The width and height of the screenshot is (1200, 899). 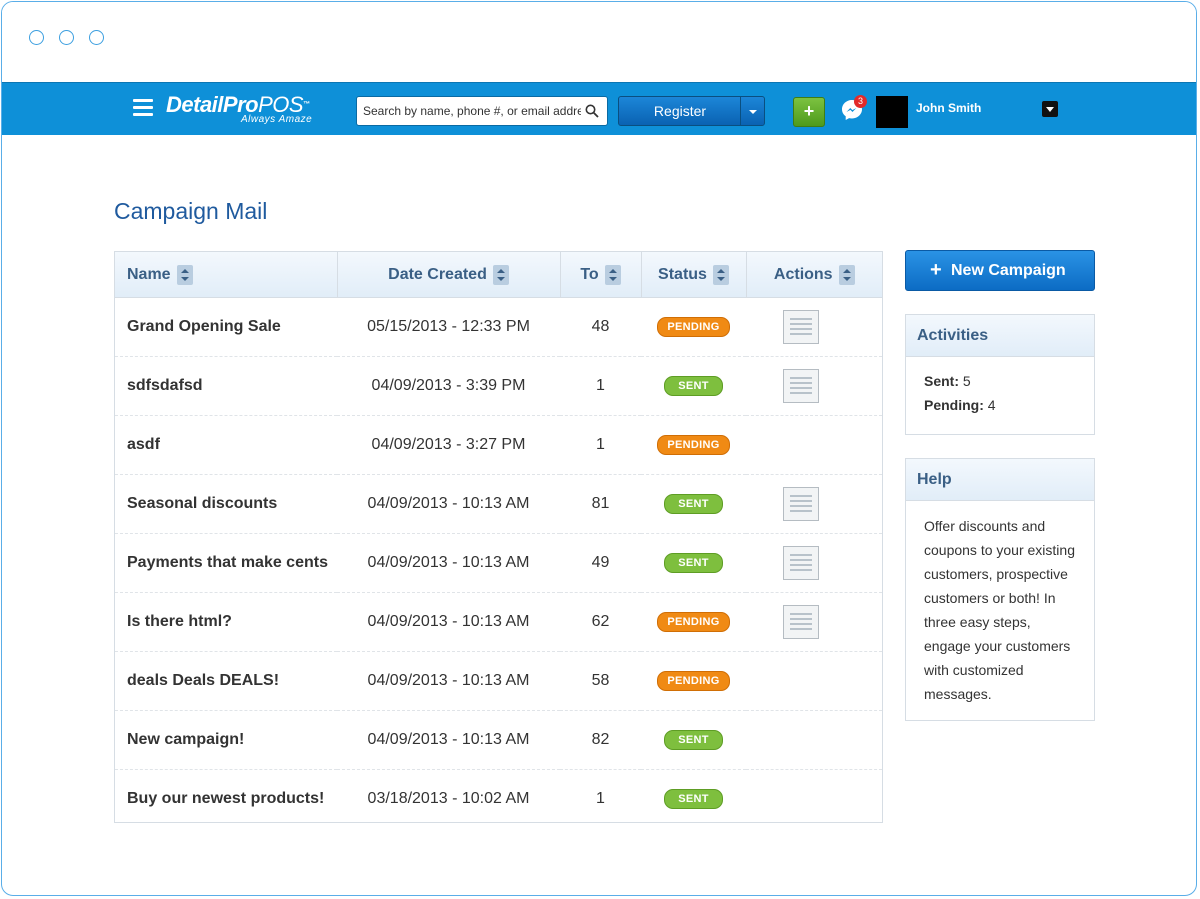 I want to click on date-created: 05/15/2013 - 12:33 PM, so click(x=448, y=327).